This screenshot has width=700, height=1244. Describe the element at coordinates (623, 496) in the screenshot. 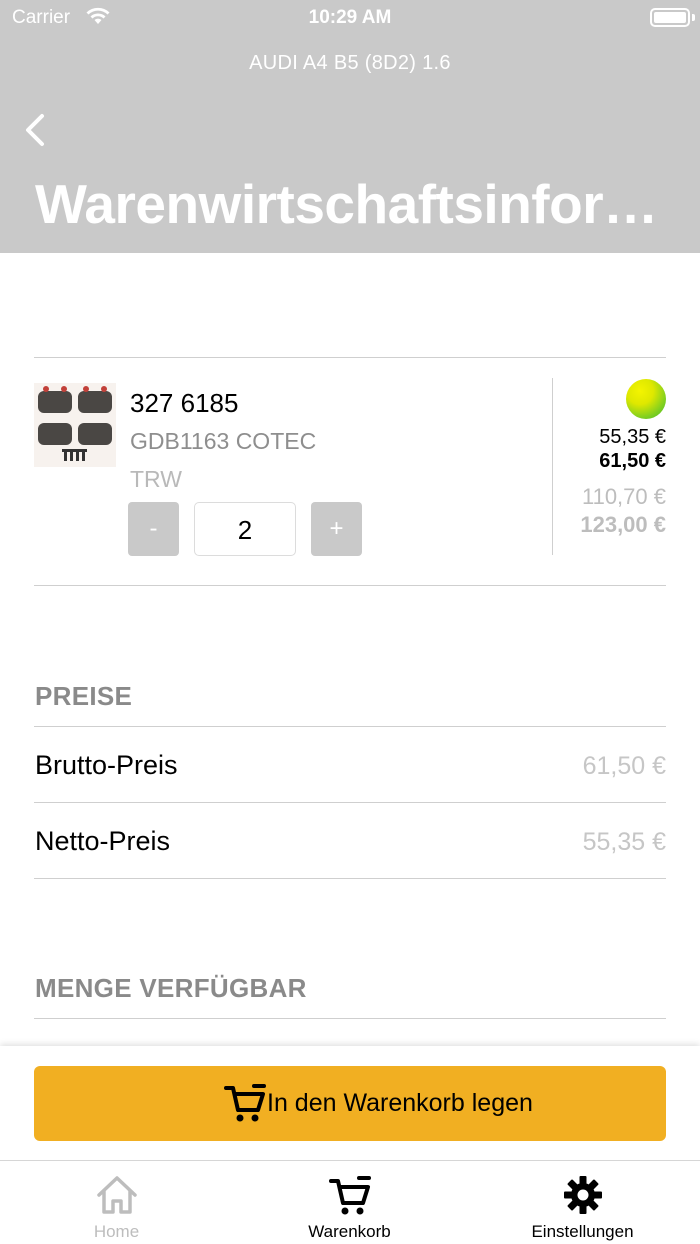

I see `net-total-price: 110,70 €` at that location.